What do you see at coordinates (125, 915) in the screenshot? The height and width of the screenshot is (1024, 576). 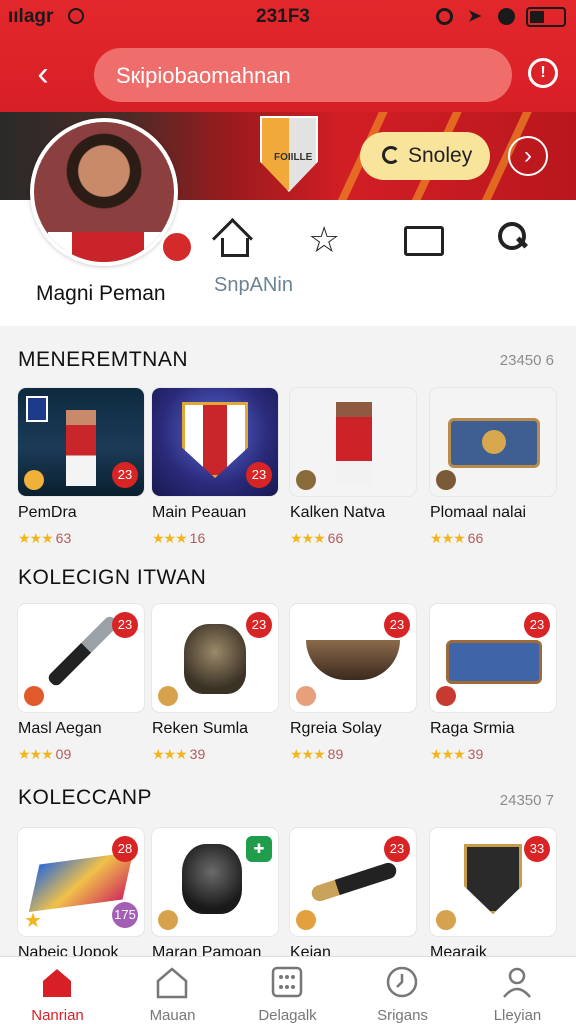 I see `card-bottom-badge: 175` at bounding box center [125, 915].